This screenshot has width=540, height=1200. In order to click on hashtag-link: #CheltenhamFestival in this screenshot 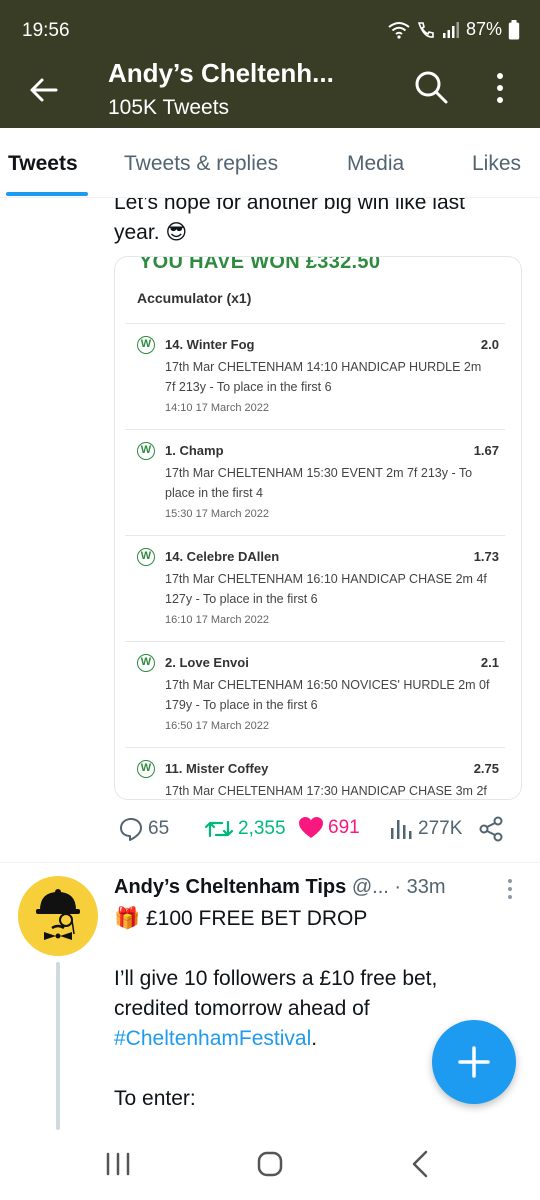, I will do `click(212, 1038)`.